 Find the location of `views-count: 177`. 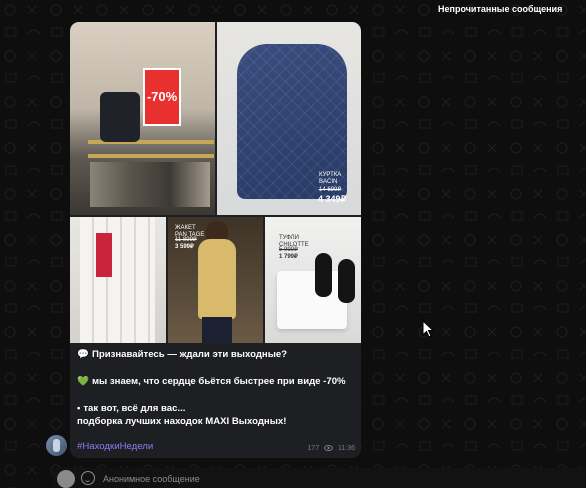

views-count: 177 is located at coordinates (313, 448).